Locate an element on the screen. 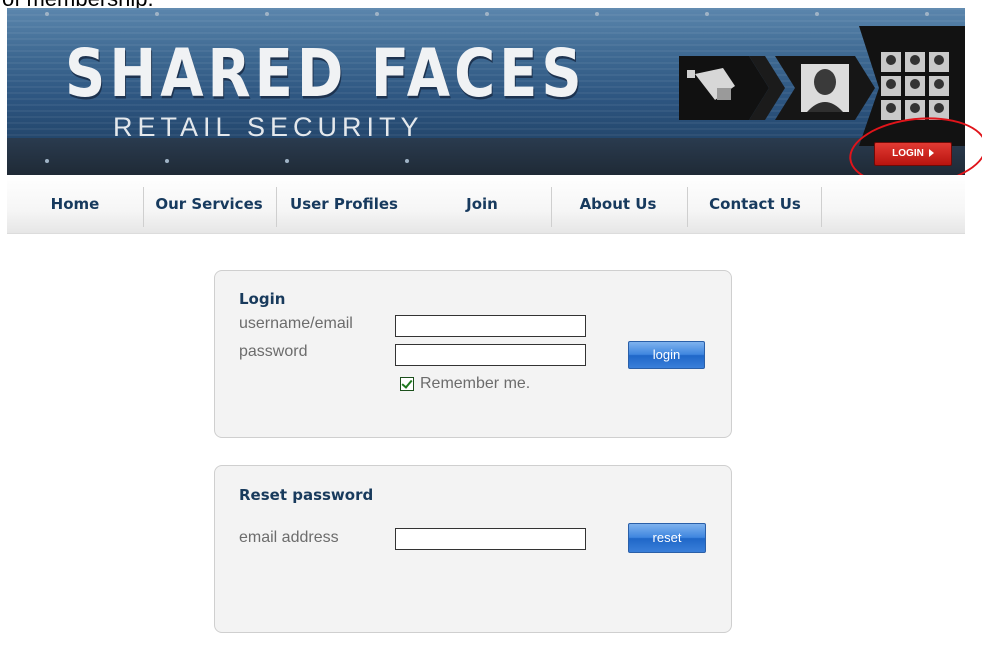 The width and height of the screenshot is (982, 650). email-address-label: email address is located at coordinates (289, 537).